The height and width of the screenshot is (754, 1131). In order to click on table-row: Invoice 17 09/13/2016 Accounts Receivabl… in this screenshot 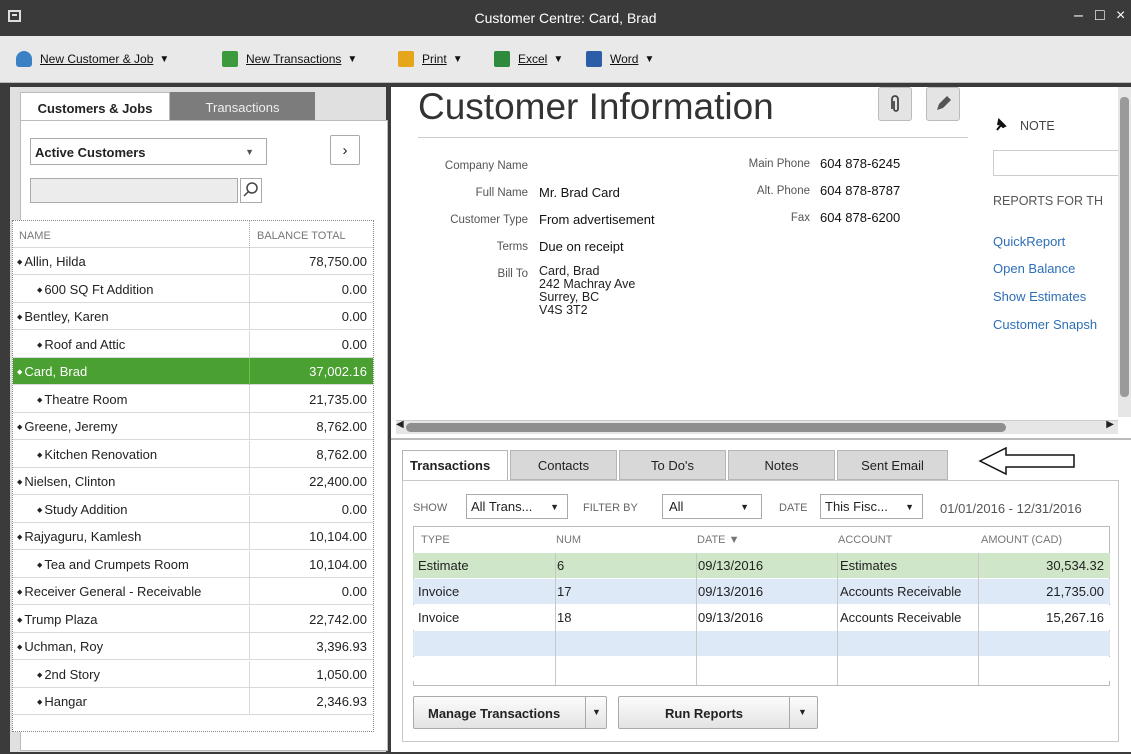, I will do `click(761, 591)`.